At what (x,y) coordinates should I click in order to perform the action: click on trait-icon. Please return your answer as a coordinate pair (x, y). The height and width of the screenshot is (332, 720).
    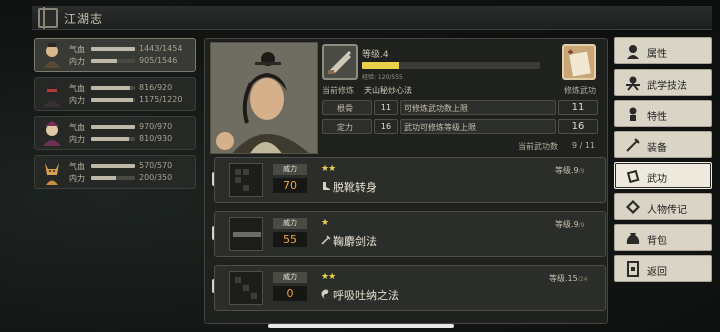
    Looking at the image, I should click on (633, 114).